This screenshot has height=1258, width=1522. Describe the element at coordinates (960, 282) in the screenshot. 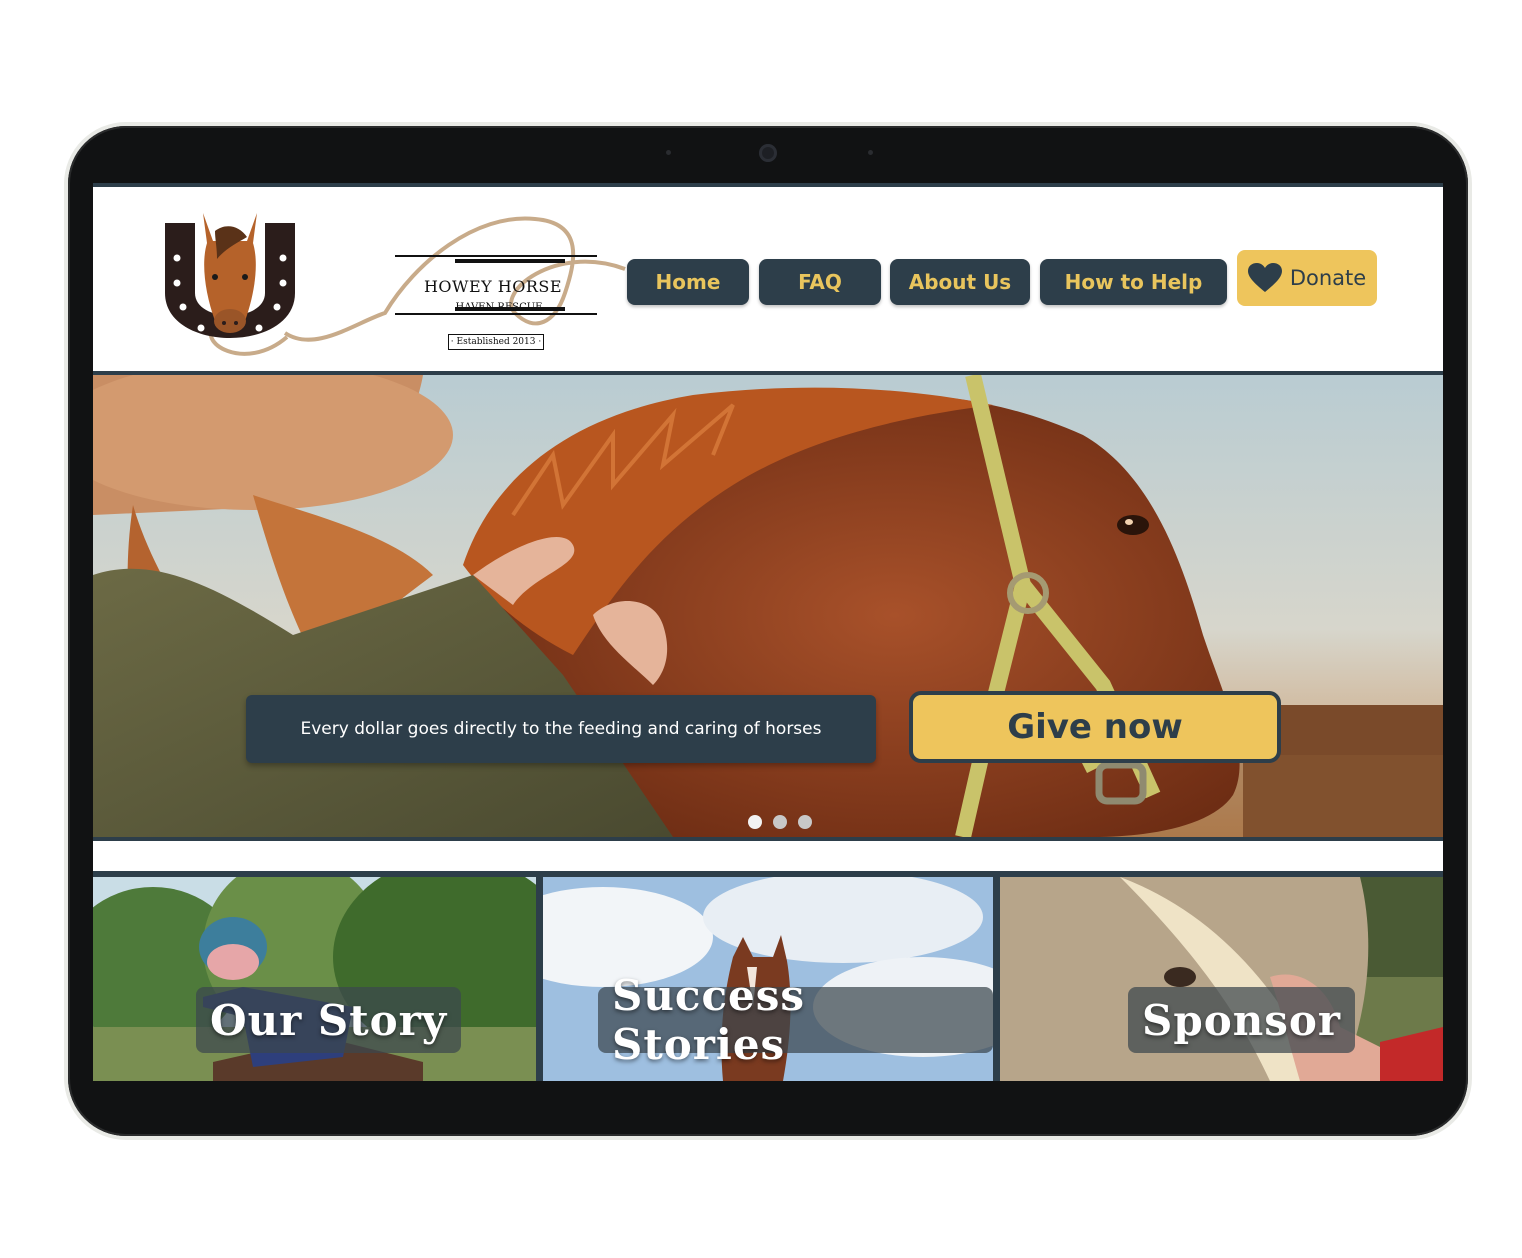

I see `nav-about-us-button: About Us` at that location.